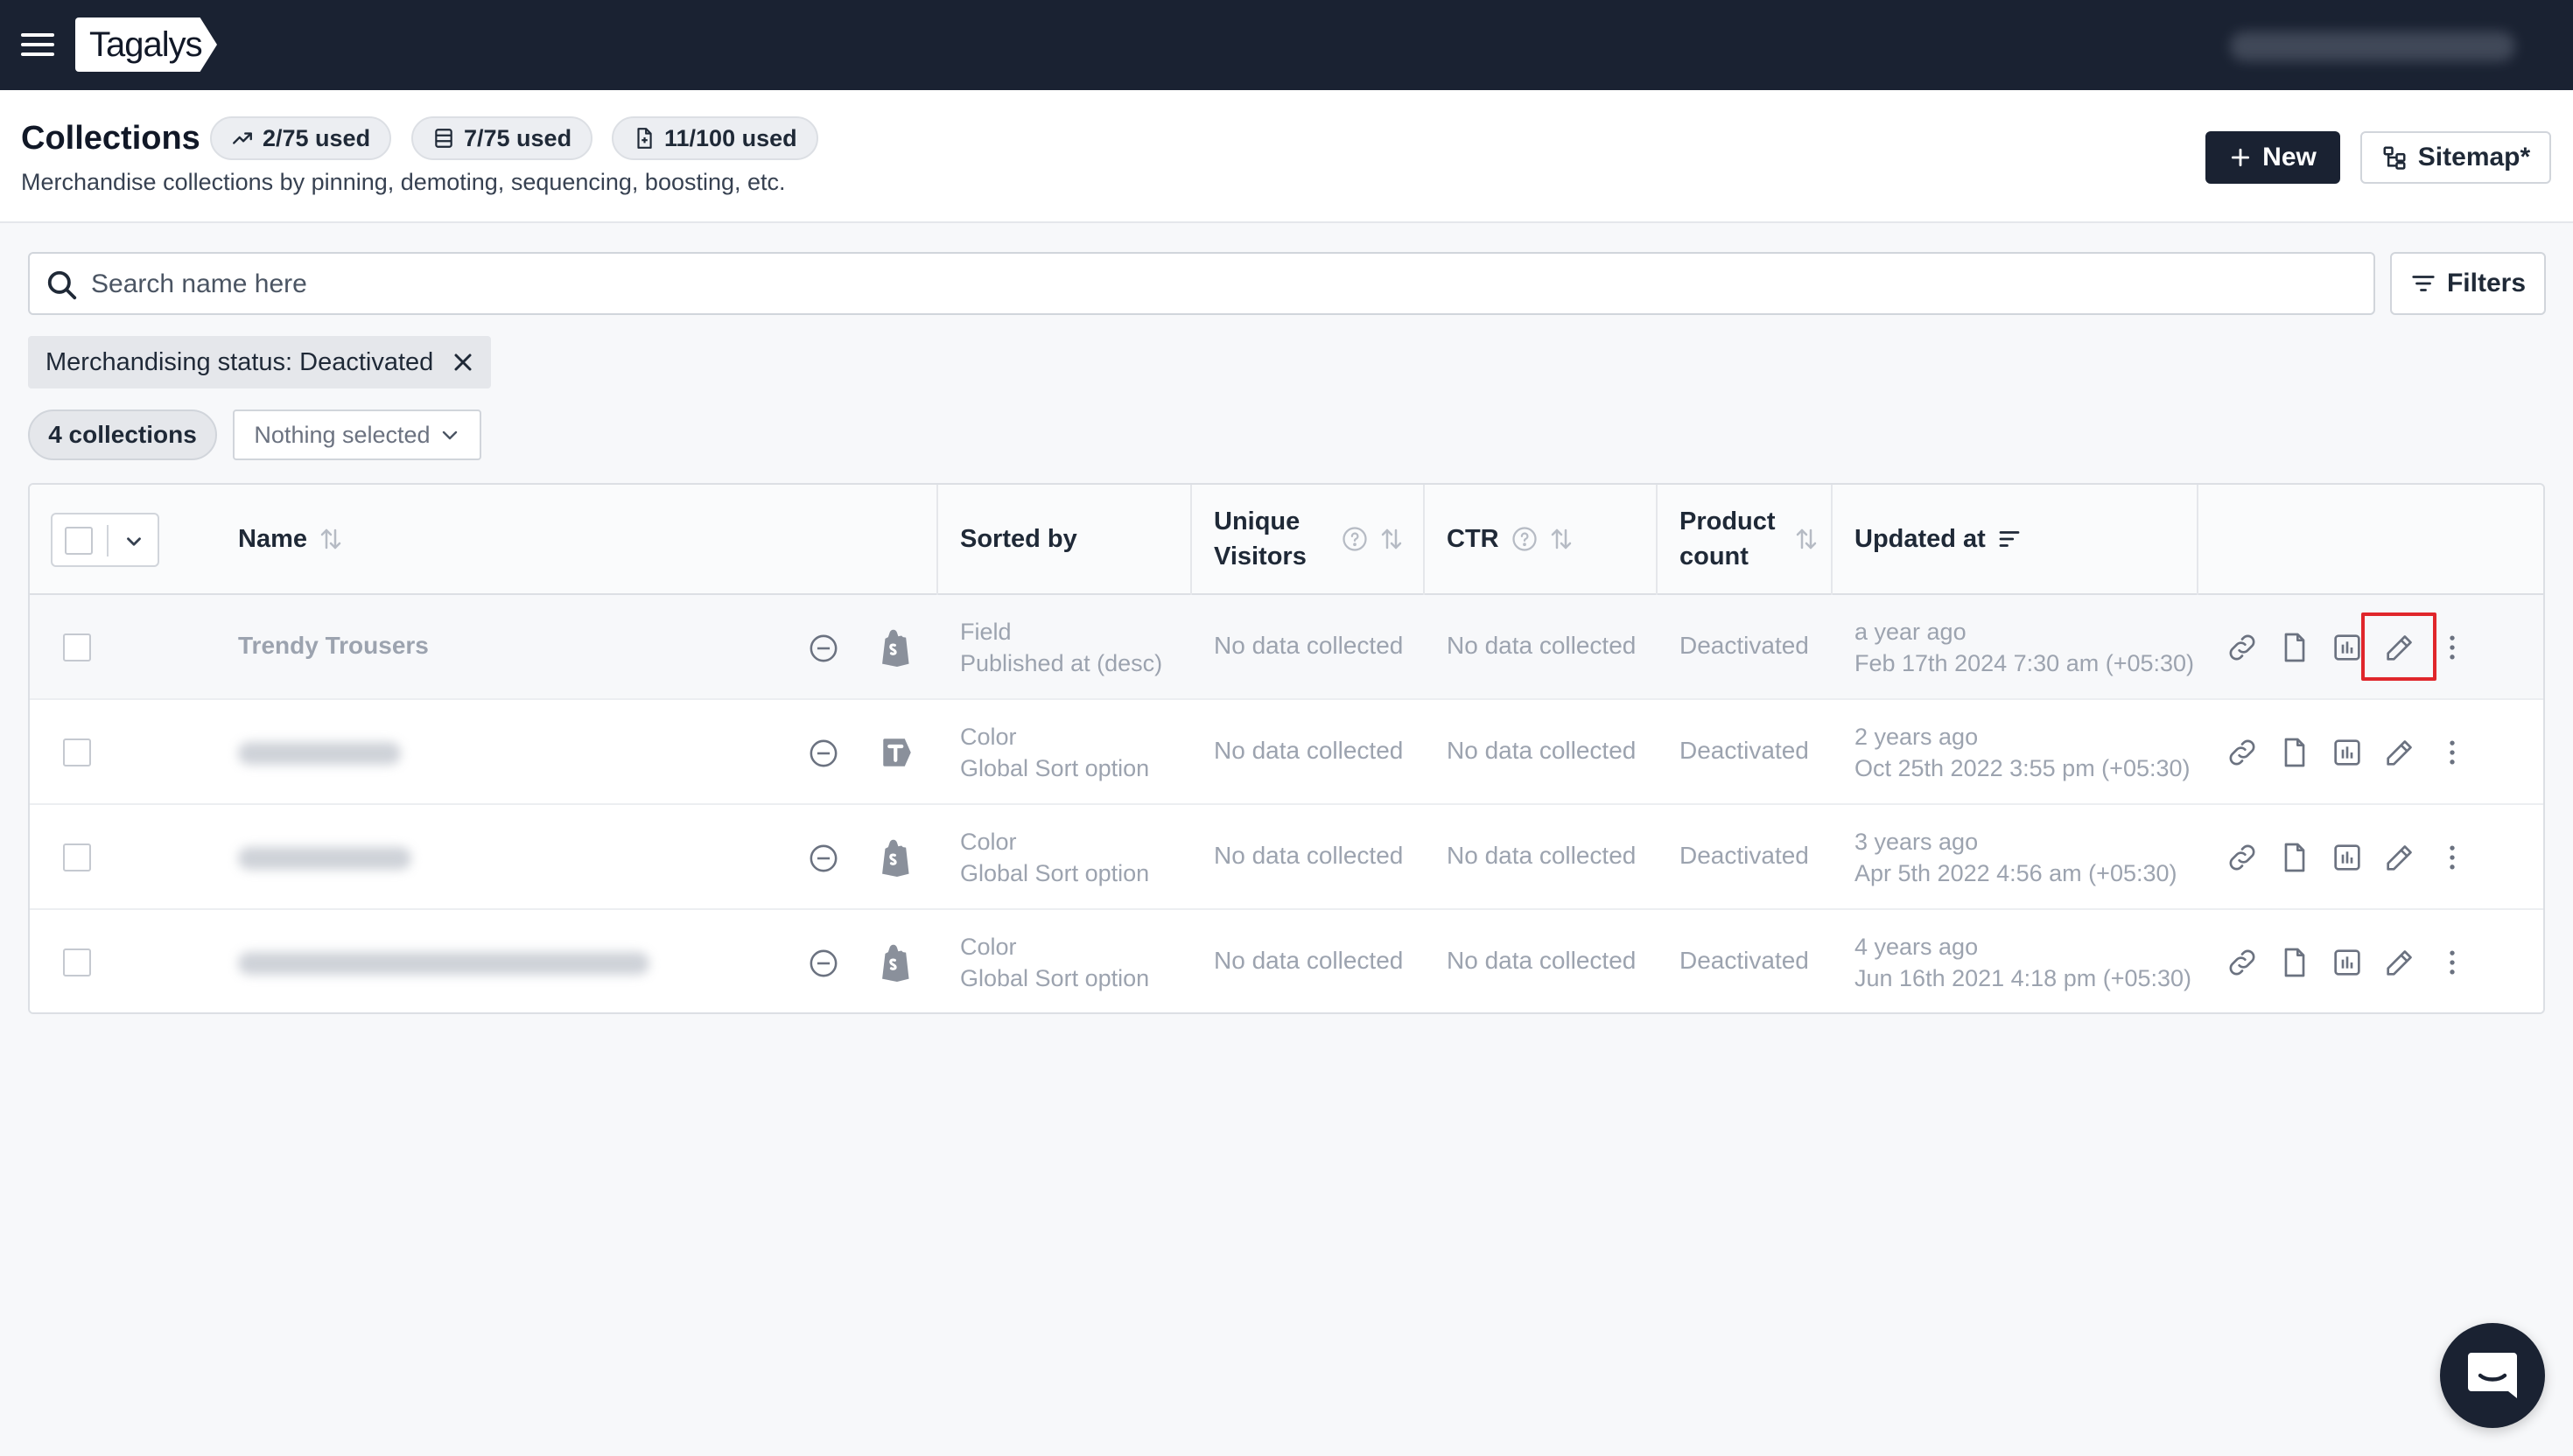 This screenshot has height=1456, width=2573. Describe the element at coordinates (79, 541) in the screenshot. I see `select-all-checkbox` at that location.